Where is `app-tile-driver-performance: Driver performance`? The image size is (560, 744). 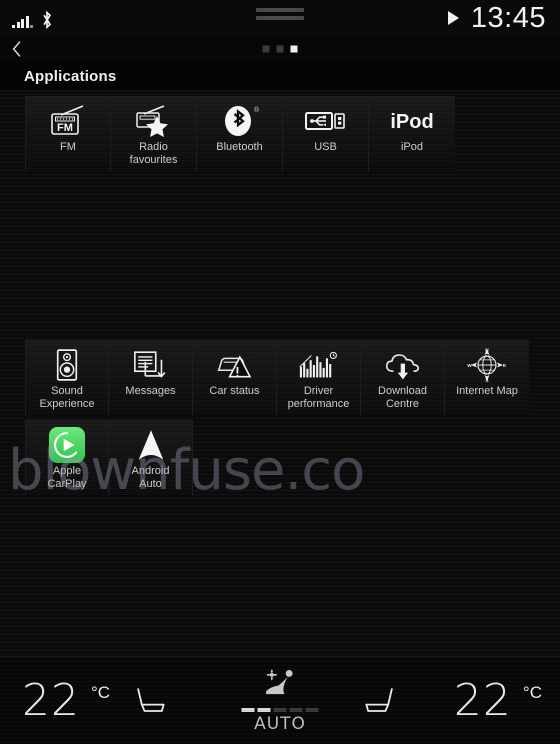 app-tile-driver-performance: Driver performance is located at coordinates (319, 378).